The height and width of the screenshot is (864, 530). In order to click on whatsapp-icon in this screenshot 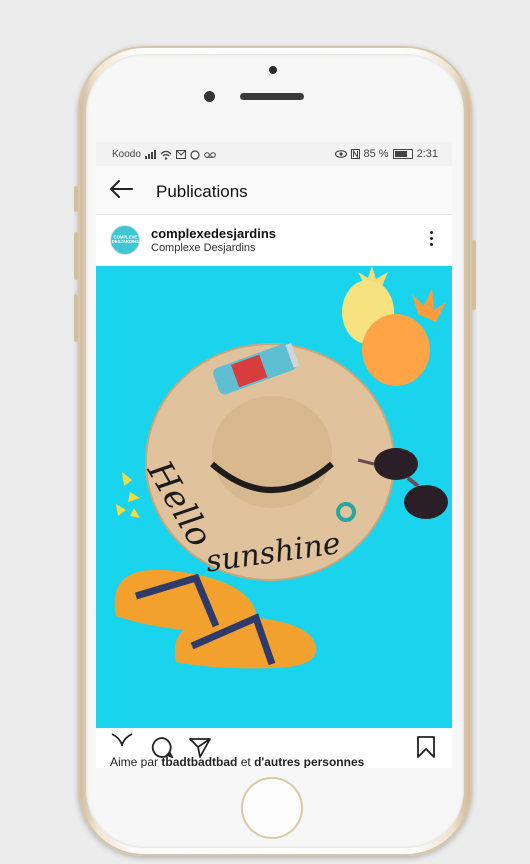, I will do `click(195, 154)`.